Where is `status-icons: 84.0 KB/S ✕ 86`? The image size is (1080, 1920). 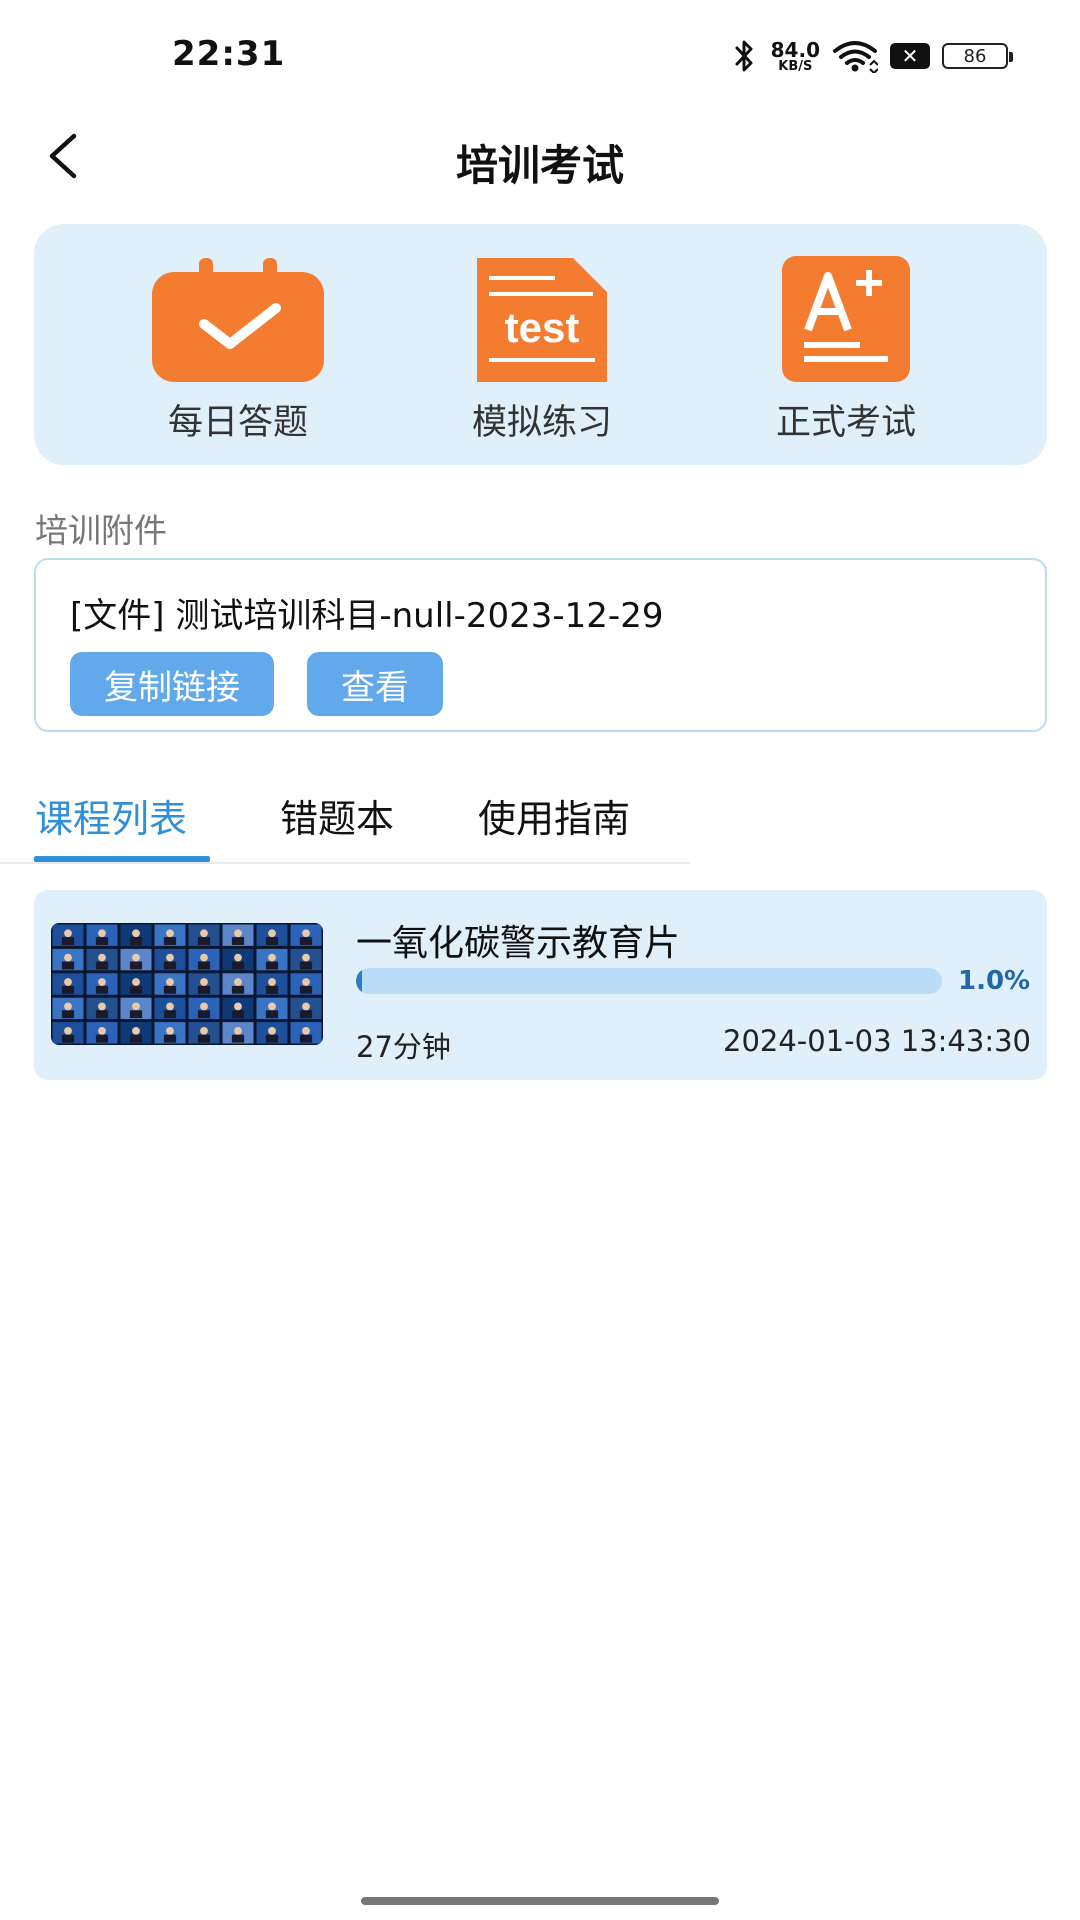
status-icons: 84.0 KB/S ✕ 86 is located at coordinates (871, 56).